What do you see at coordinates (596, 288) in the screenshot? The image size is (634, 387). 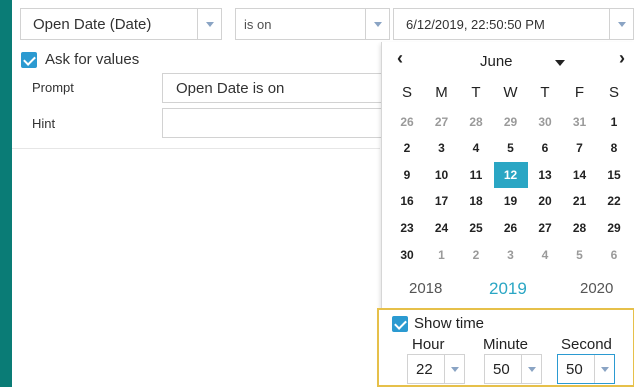 I see `year-option: 2020` at bounding box center [596, 288].